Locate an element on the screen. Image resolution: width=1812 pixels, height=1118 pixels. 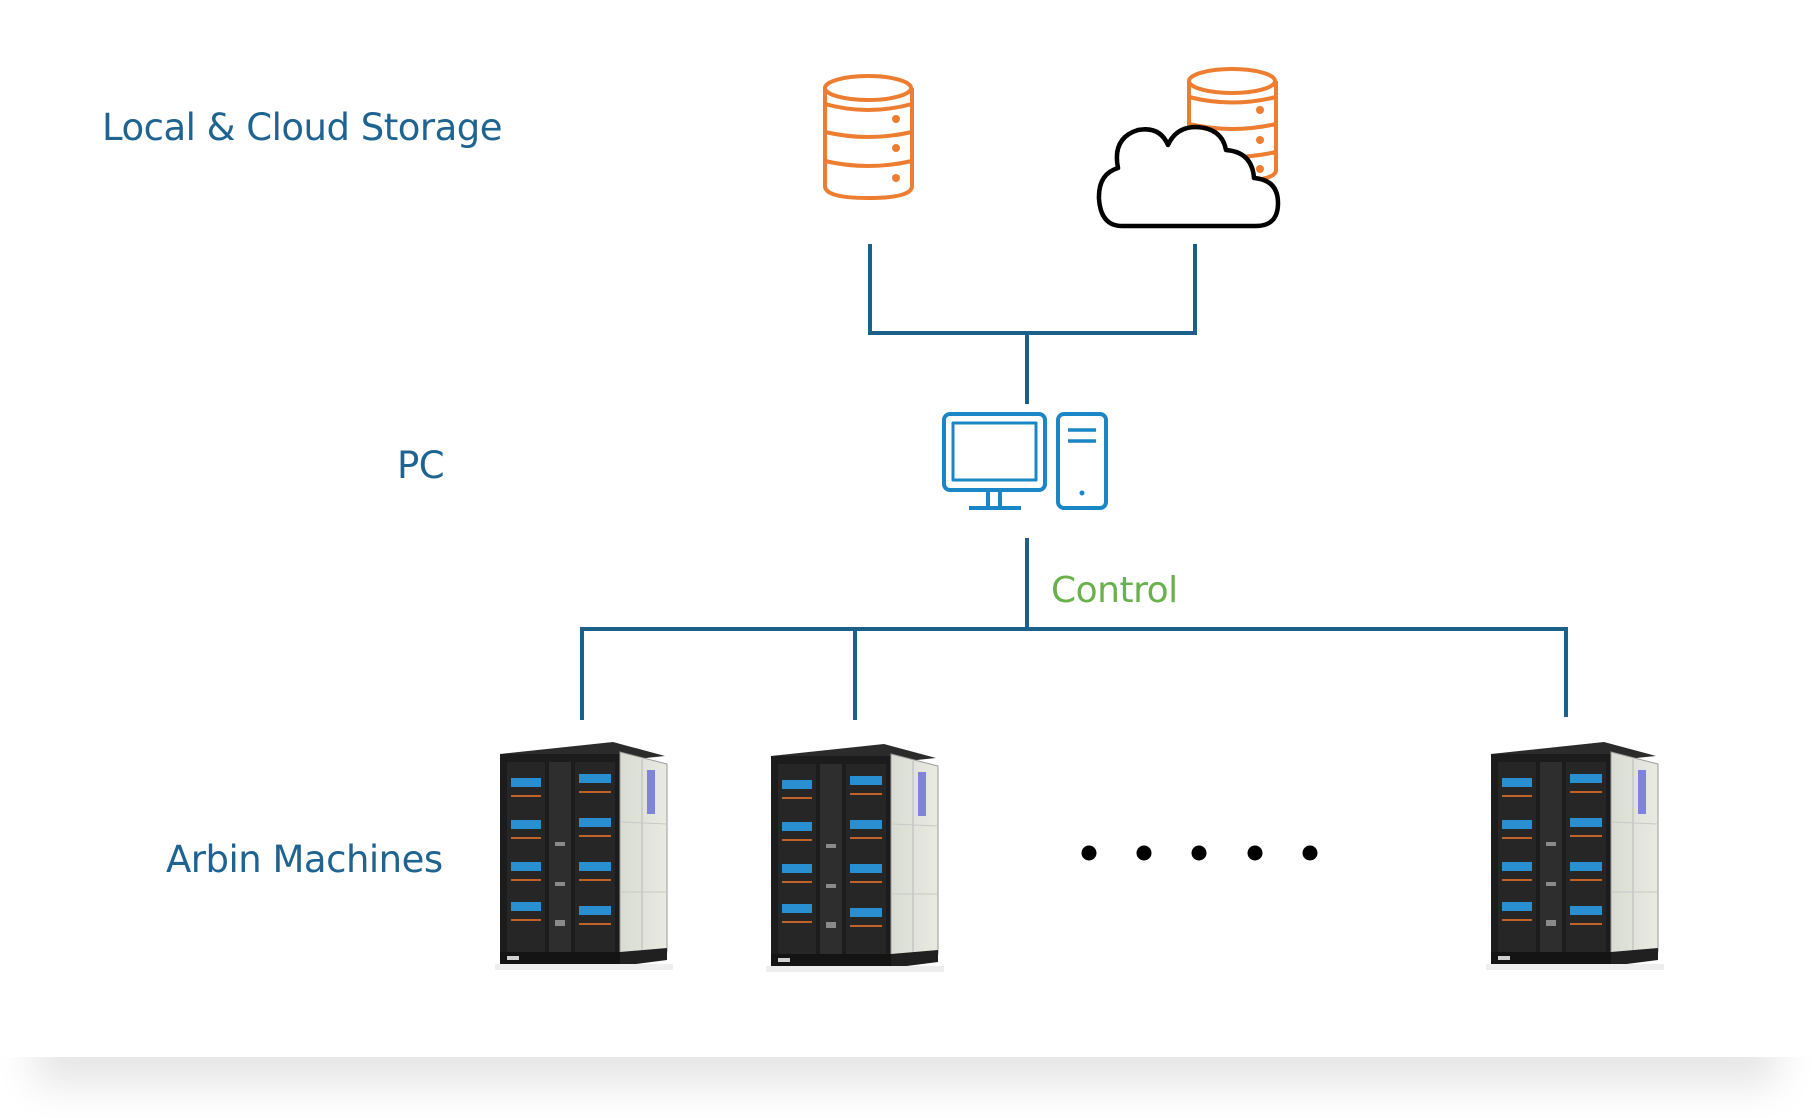
control-edge-label: Control is located at coordinates (1114, 590).